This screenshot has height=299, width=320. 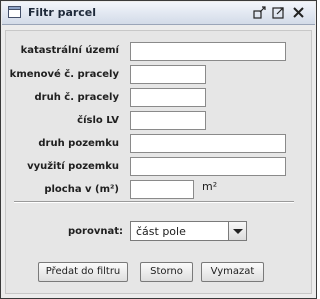 What do you see at coordinates (73, 166) in the screenshot?
I see `field-label-land-use: využití pozemku` at bounding box center [73, 166].